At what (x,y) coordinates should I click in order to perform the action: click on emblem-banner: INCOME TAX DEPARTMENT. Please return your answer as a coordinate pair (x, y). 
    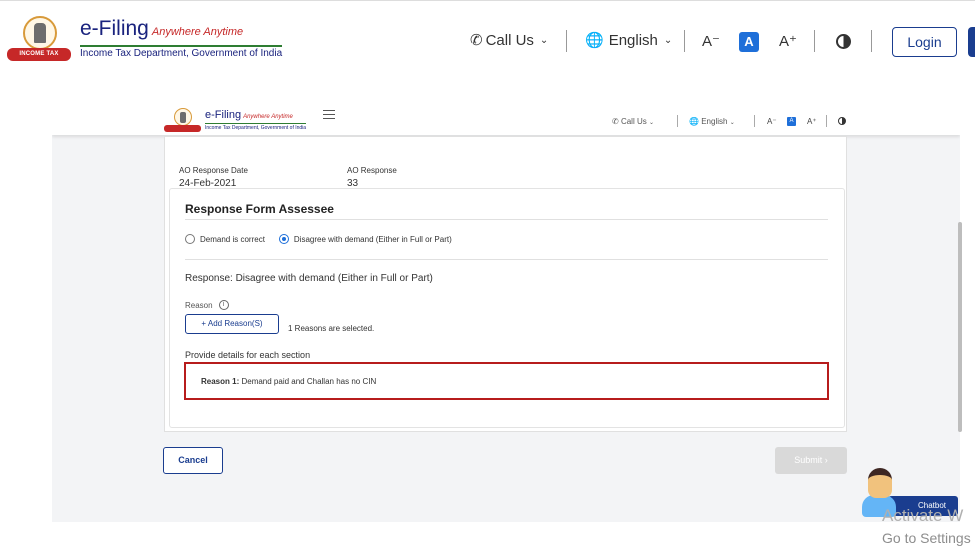
    Looking at the image, I should click on (39, 59).